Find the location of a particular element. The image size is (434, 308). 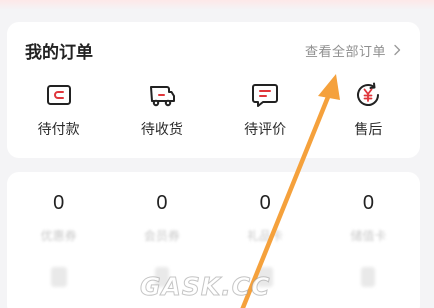

asset-item-member-vouchers: 0 会员券 is located at coordinates (162, 218).